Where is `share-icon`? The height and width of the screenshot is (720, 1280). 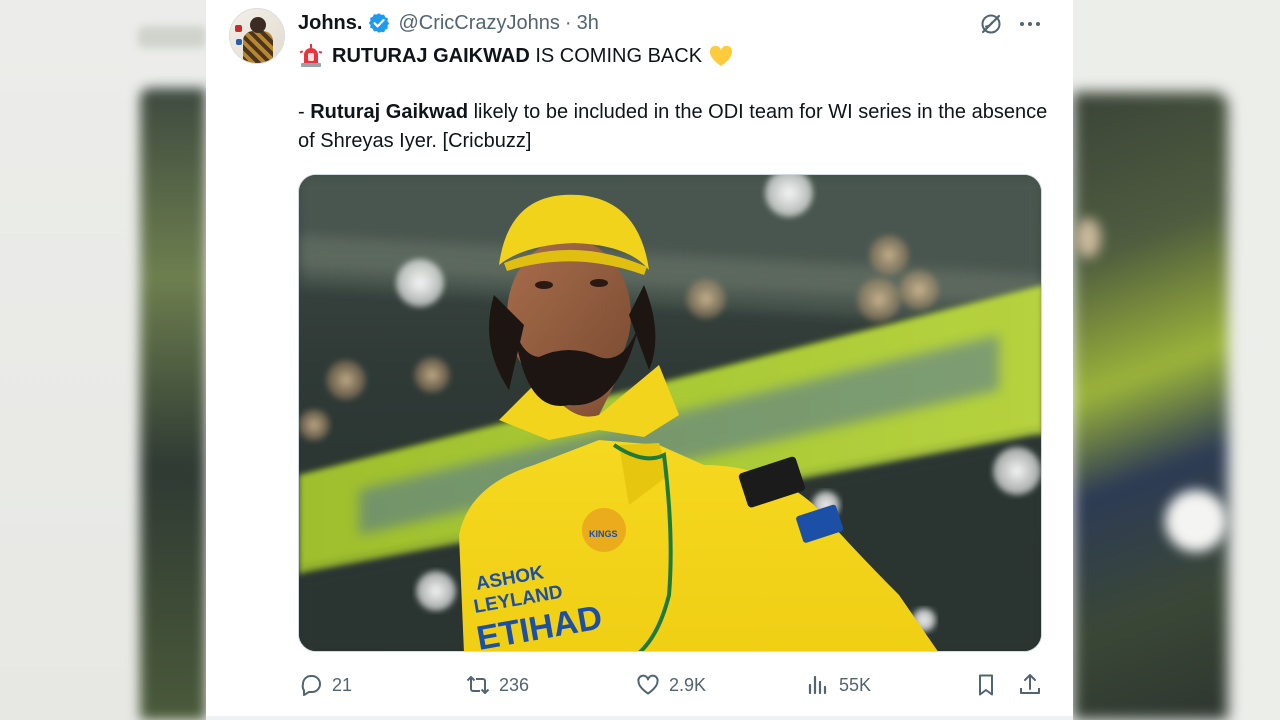
share-icon is located at coordinates (1030, 684).